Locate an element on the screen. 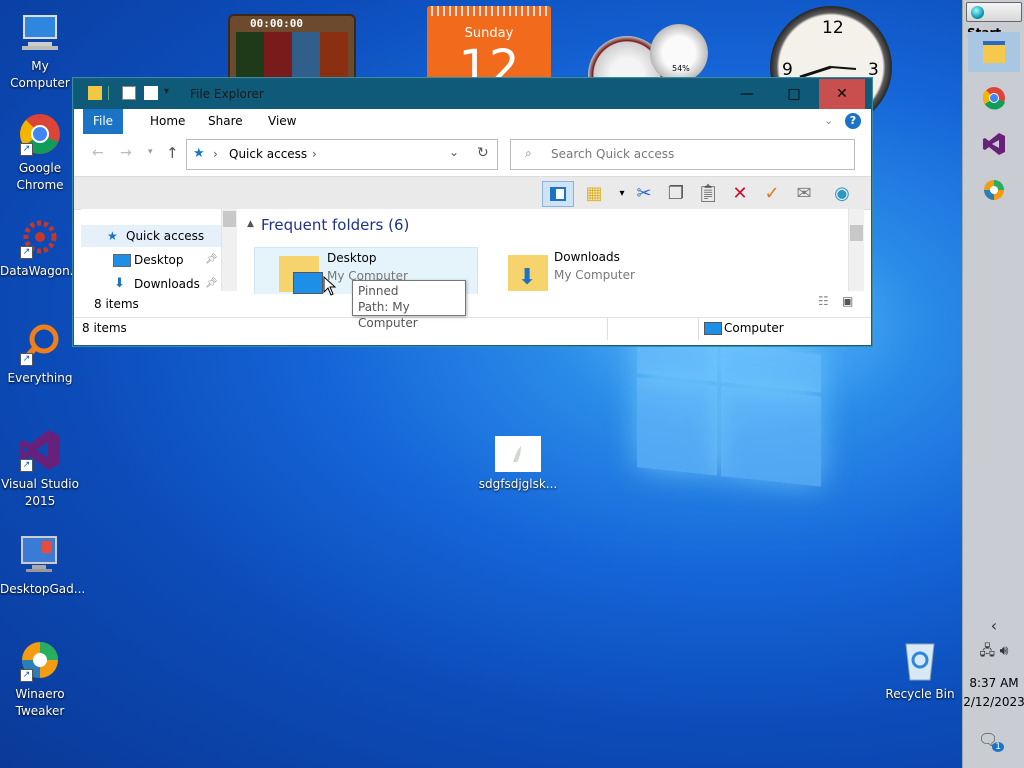 This screenshot has width=1024, height=768. maximize-button: □ is located at coordinates (794, 94).